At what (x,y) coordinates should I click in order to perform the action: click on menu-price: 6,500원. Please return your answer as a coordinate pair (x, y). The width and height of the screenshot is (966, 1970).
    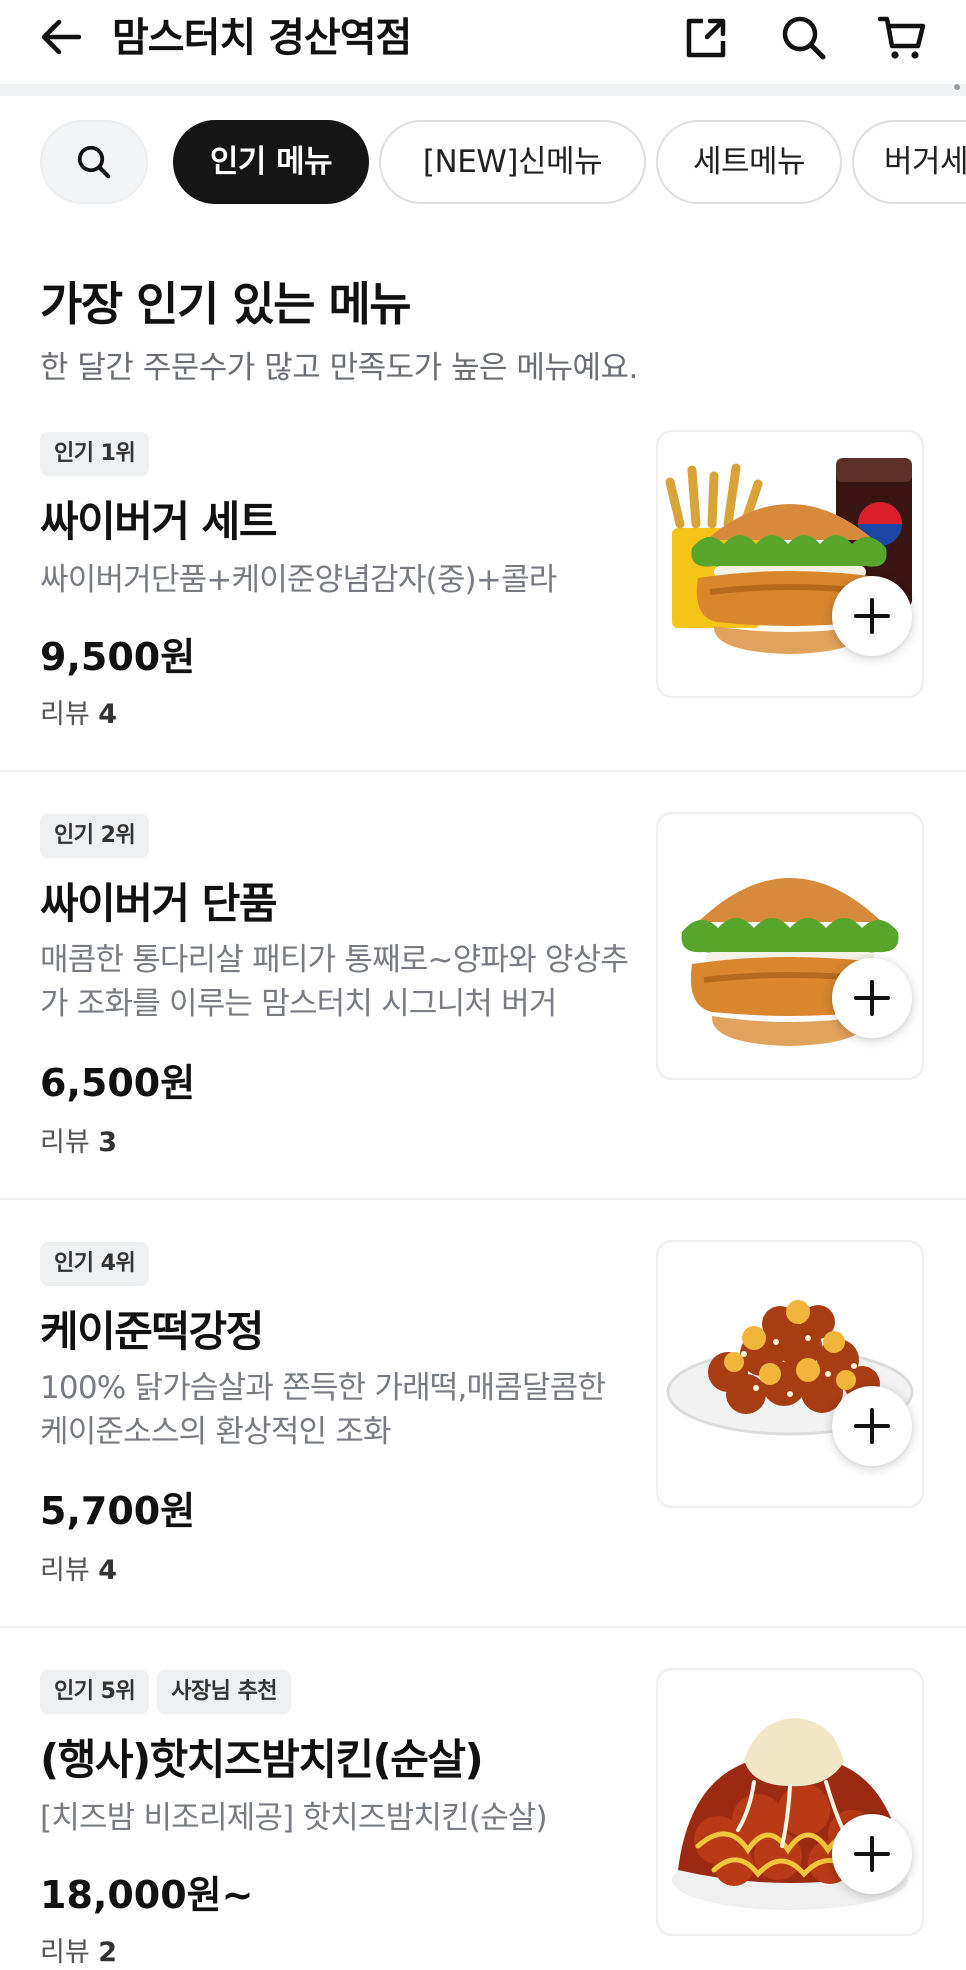
    Looking at the image, I should click on (118, 1083).